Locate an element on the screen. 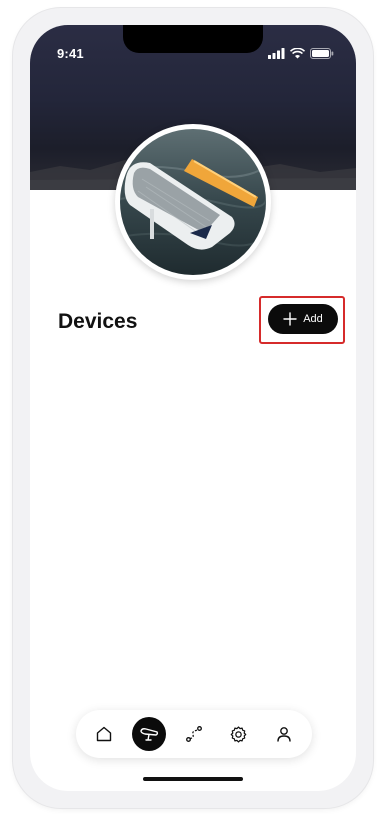  profile-icon is located at coordinates (283, 734).